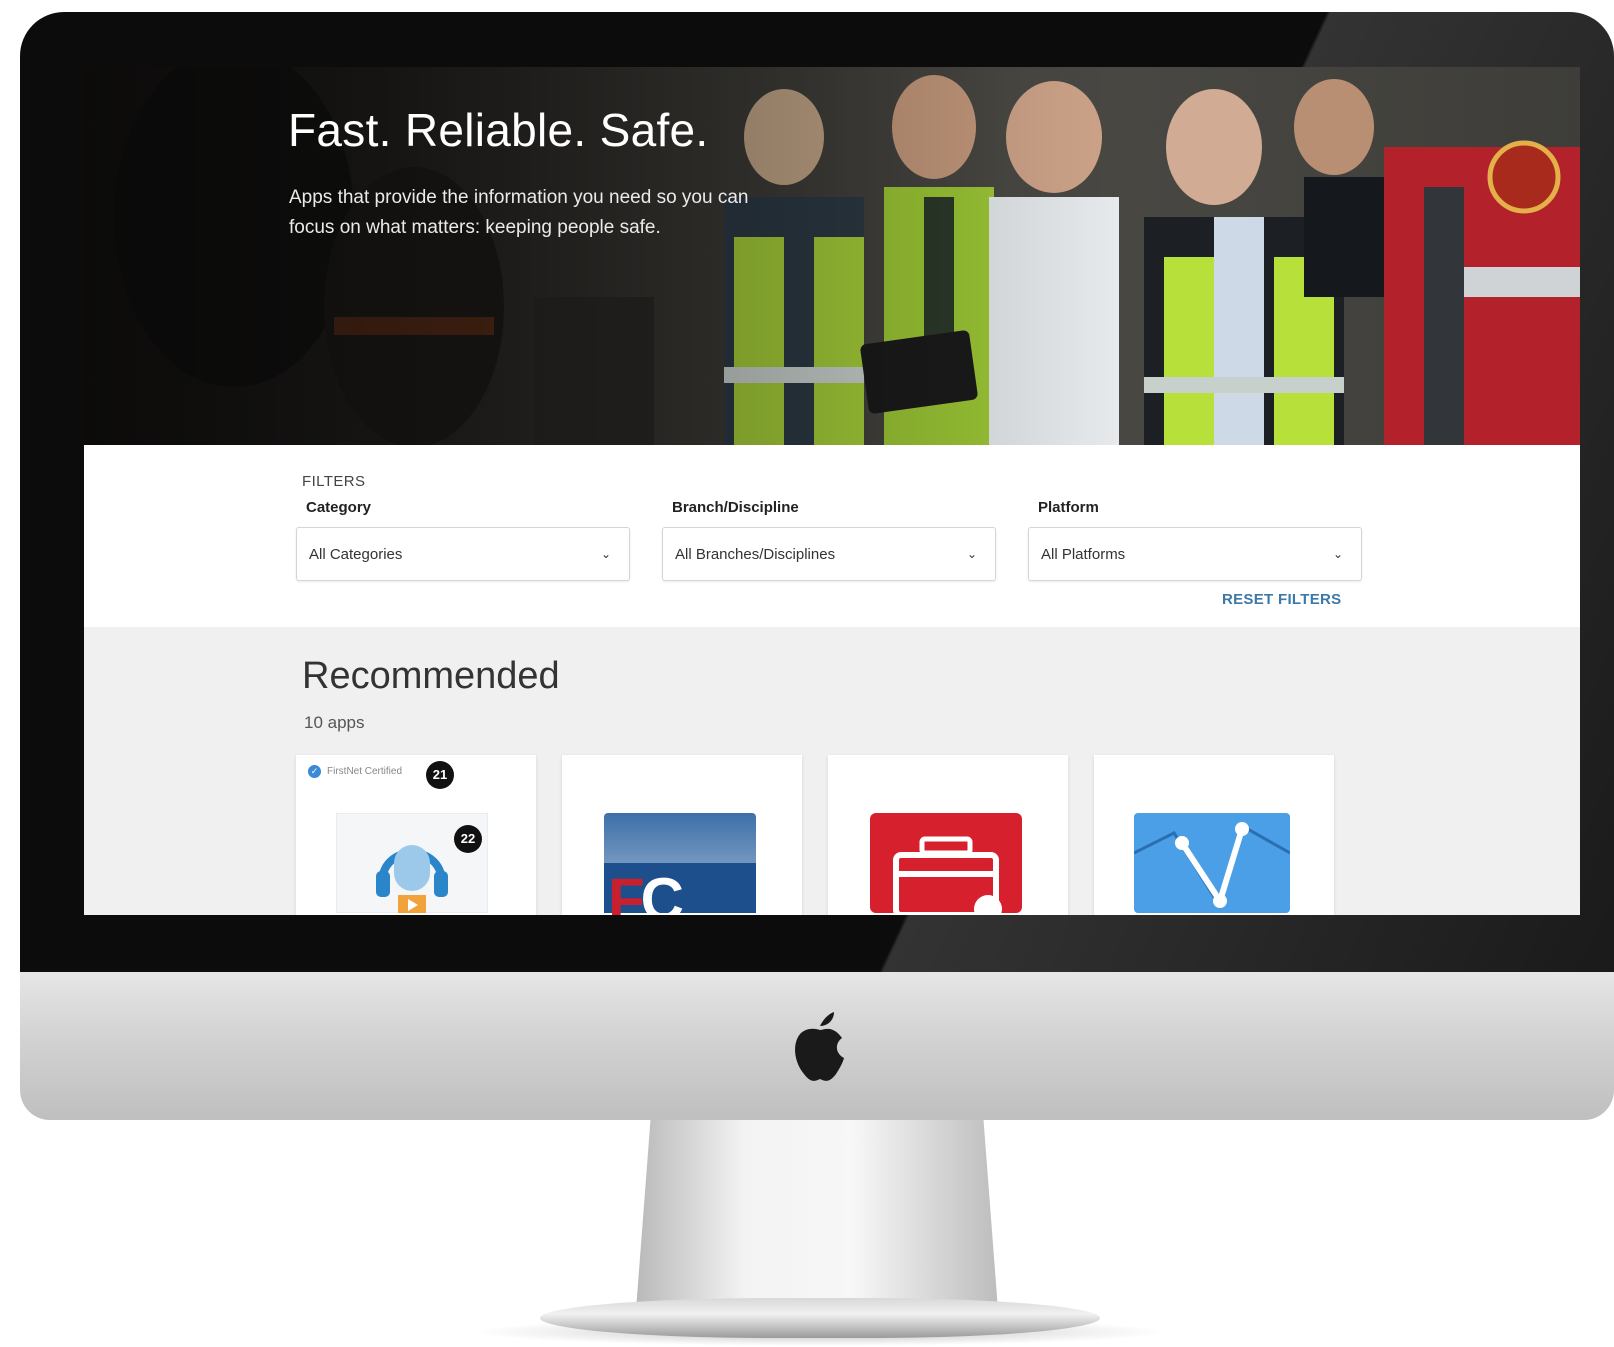  Describe the element at coordinates (463, 554) in the screenshot. I see `category-select: All Categories ⌄` at that location.